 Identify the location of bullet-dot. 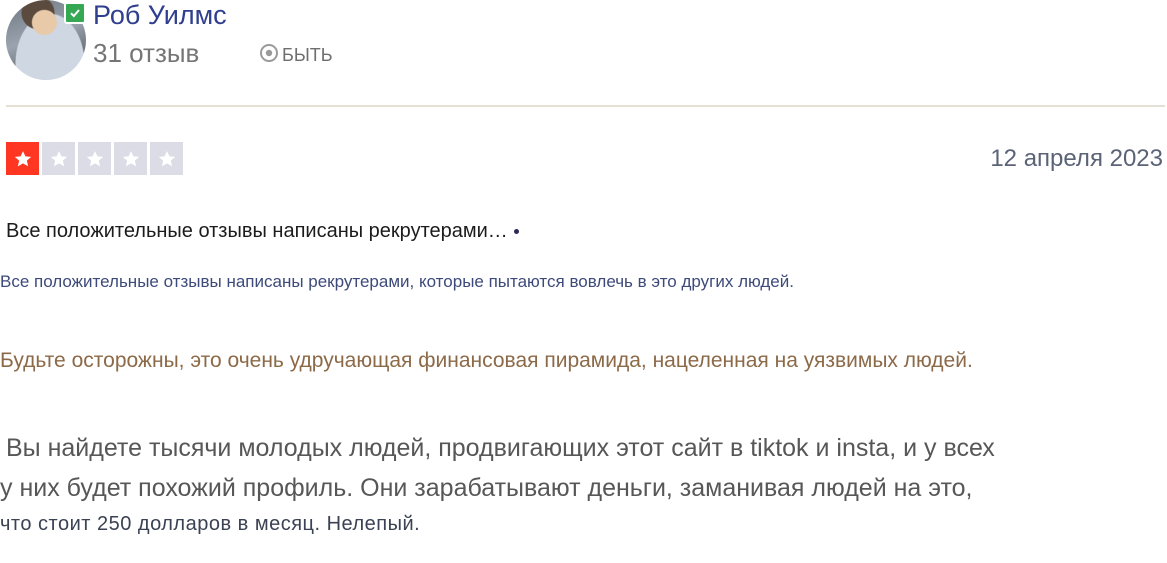
(516, 232).